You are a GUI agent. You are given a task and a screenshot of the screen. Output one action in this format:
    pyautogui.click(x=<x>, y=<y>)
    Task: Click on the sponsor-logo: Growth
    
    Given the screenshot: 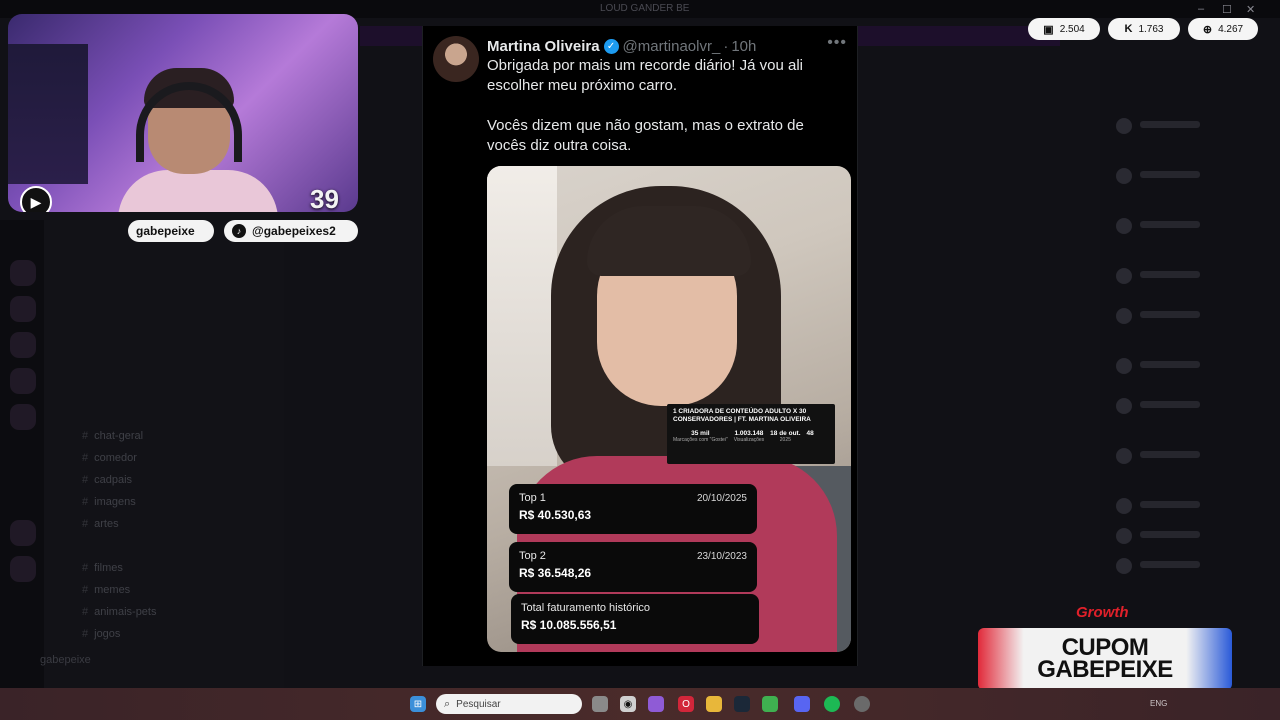 What is the action you would take?
    pyautogui.click(x=1102, y=612)
    